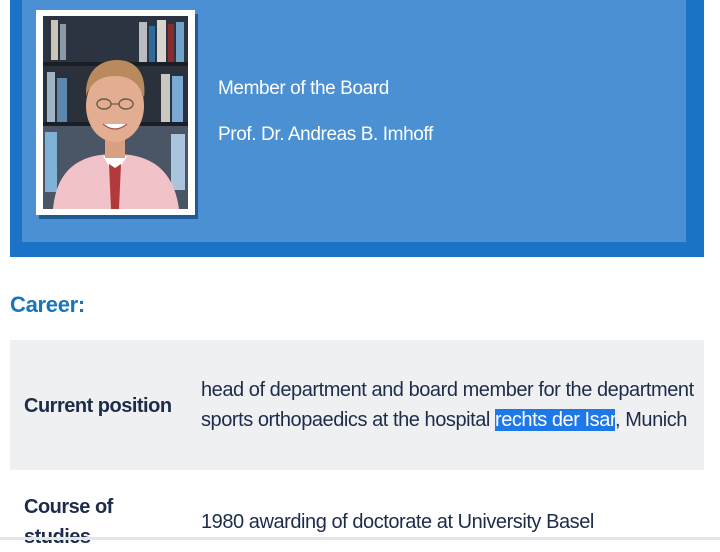 The image size is (720, 552). What do you see at coordinates (98, 406) in the screenshot?
I see `current-position-label: Current position` at bounding box center [98, 406].